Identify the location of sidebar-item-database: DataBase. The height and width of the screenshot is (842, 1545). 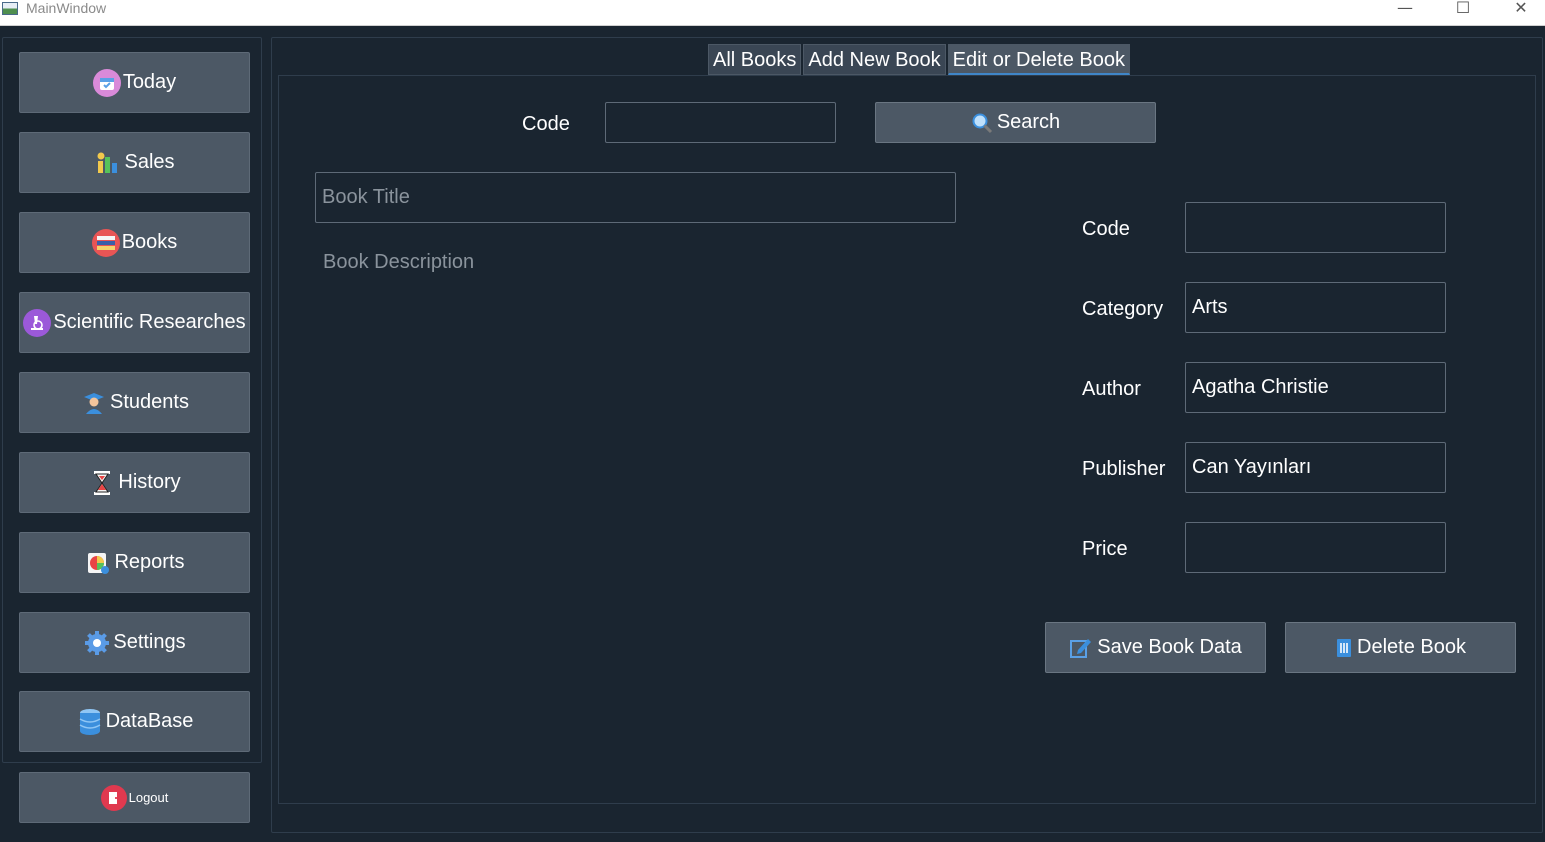
(134, 721).